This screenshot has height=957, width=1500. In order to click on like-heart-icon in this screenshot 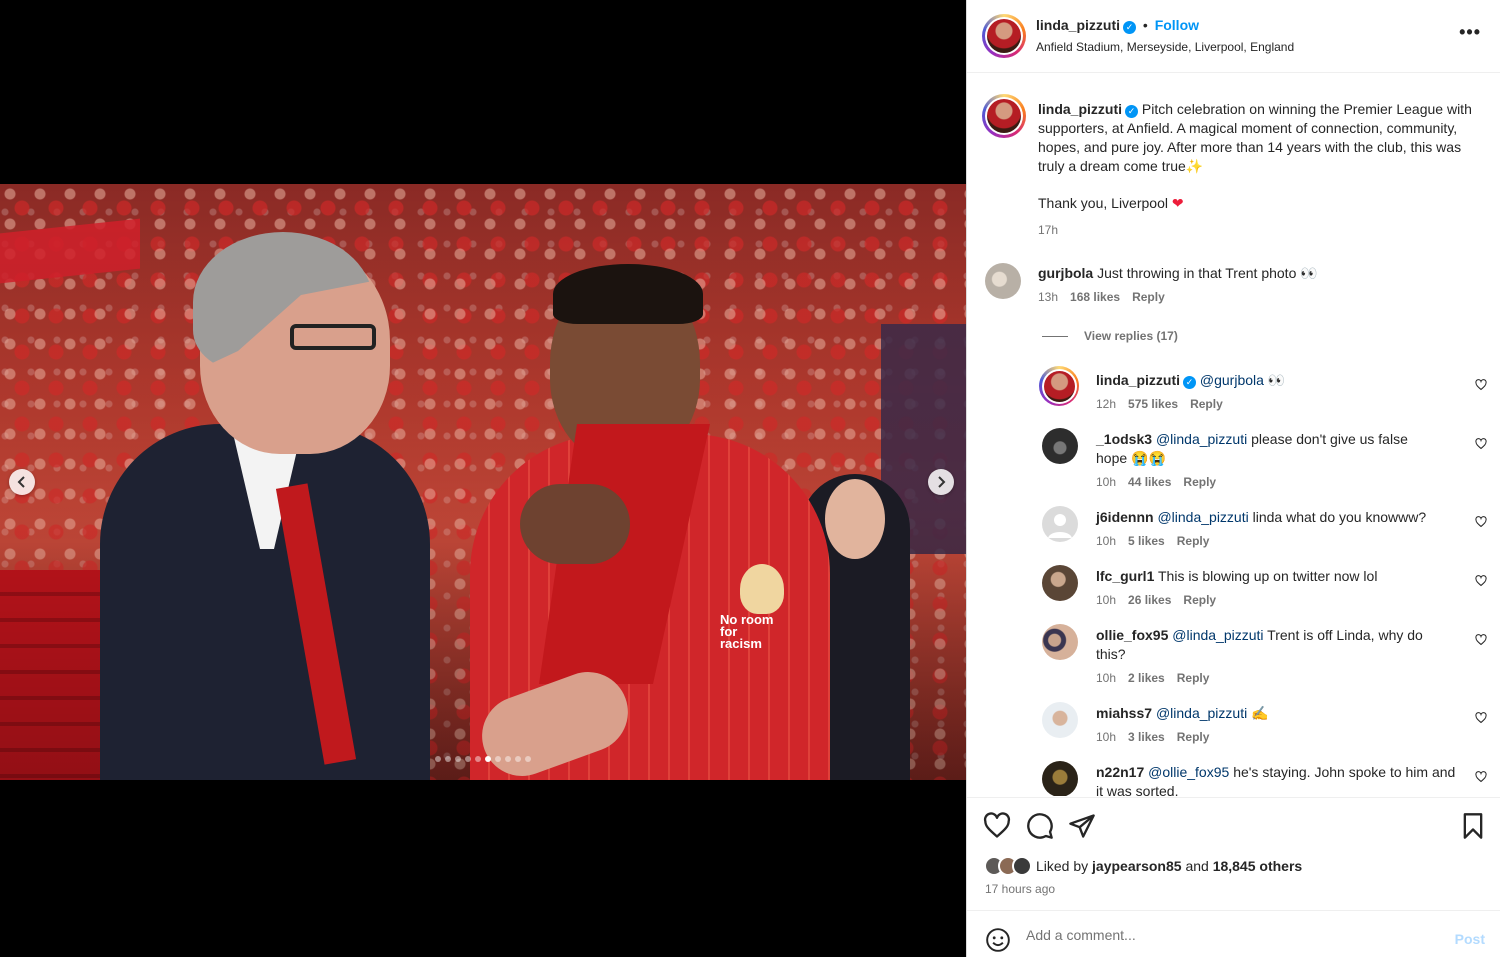, I will do `click(997, 826)`.